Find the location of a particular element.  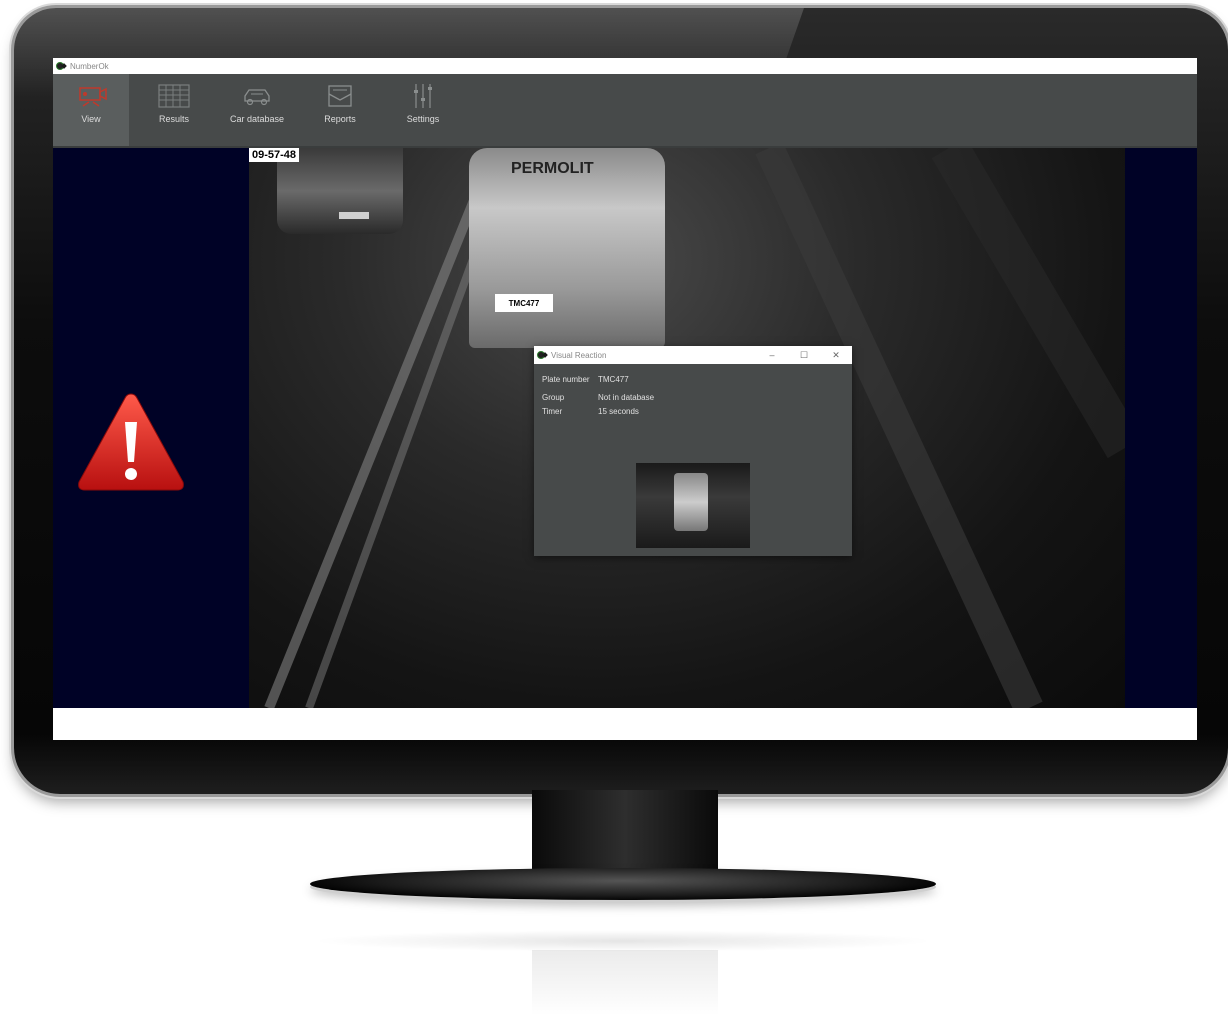

monitor-stand-base is located at coordinates (623, 884).